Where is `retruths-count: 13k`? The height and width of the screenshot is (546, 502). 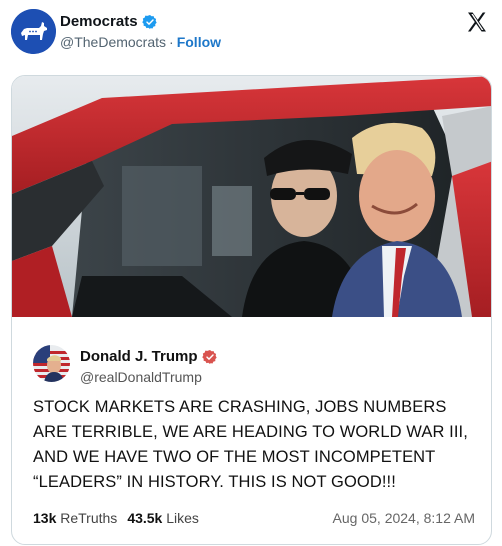 retruths-count: 13k is located at coordinates (45, 518).